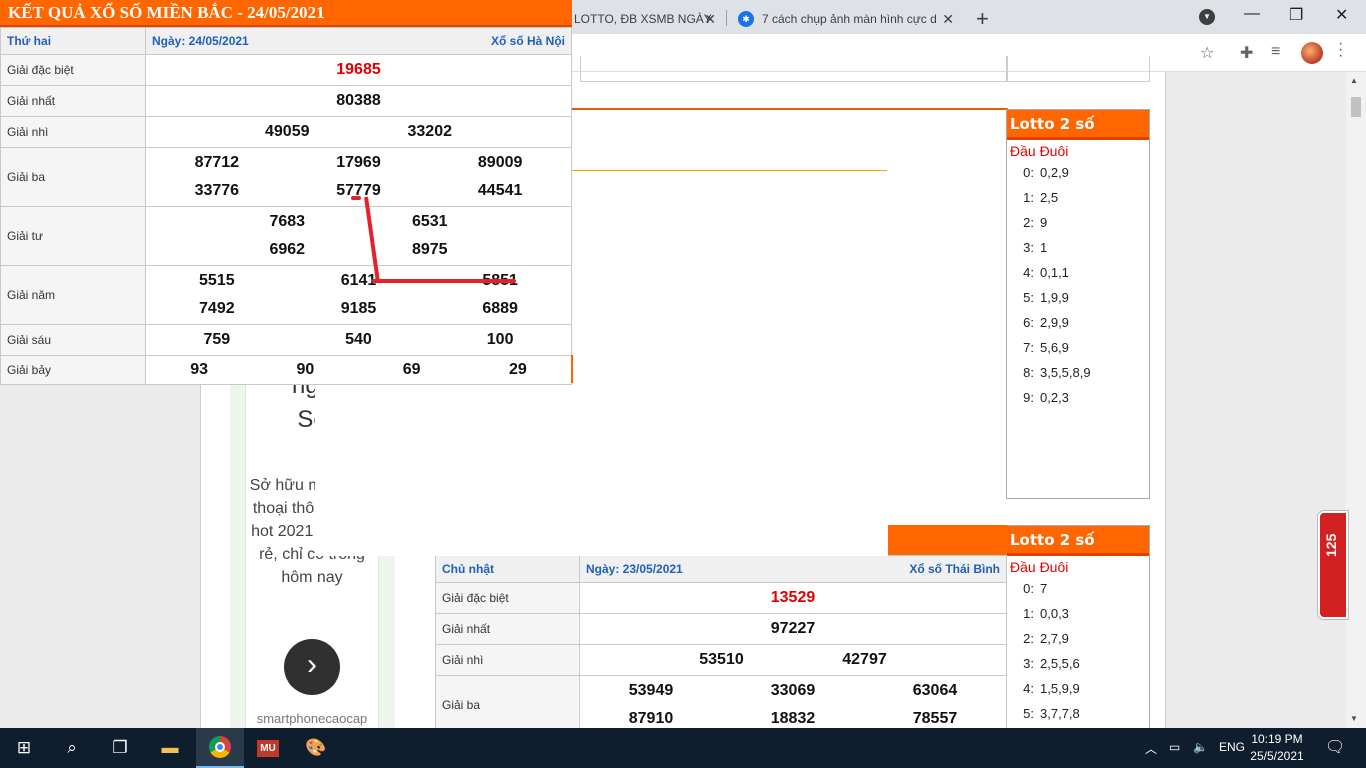 The image size is (1366, 768). I want to click on prize-number: 53510, so click(721, 659).